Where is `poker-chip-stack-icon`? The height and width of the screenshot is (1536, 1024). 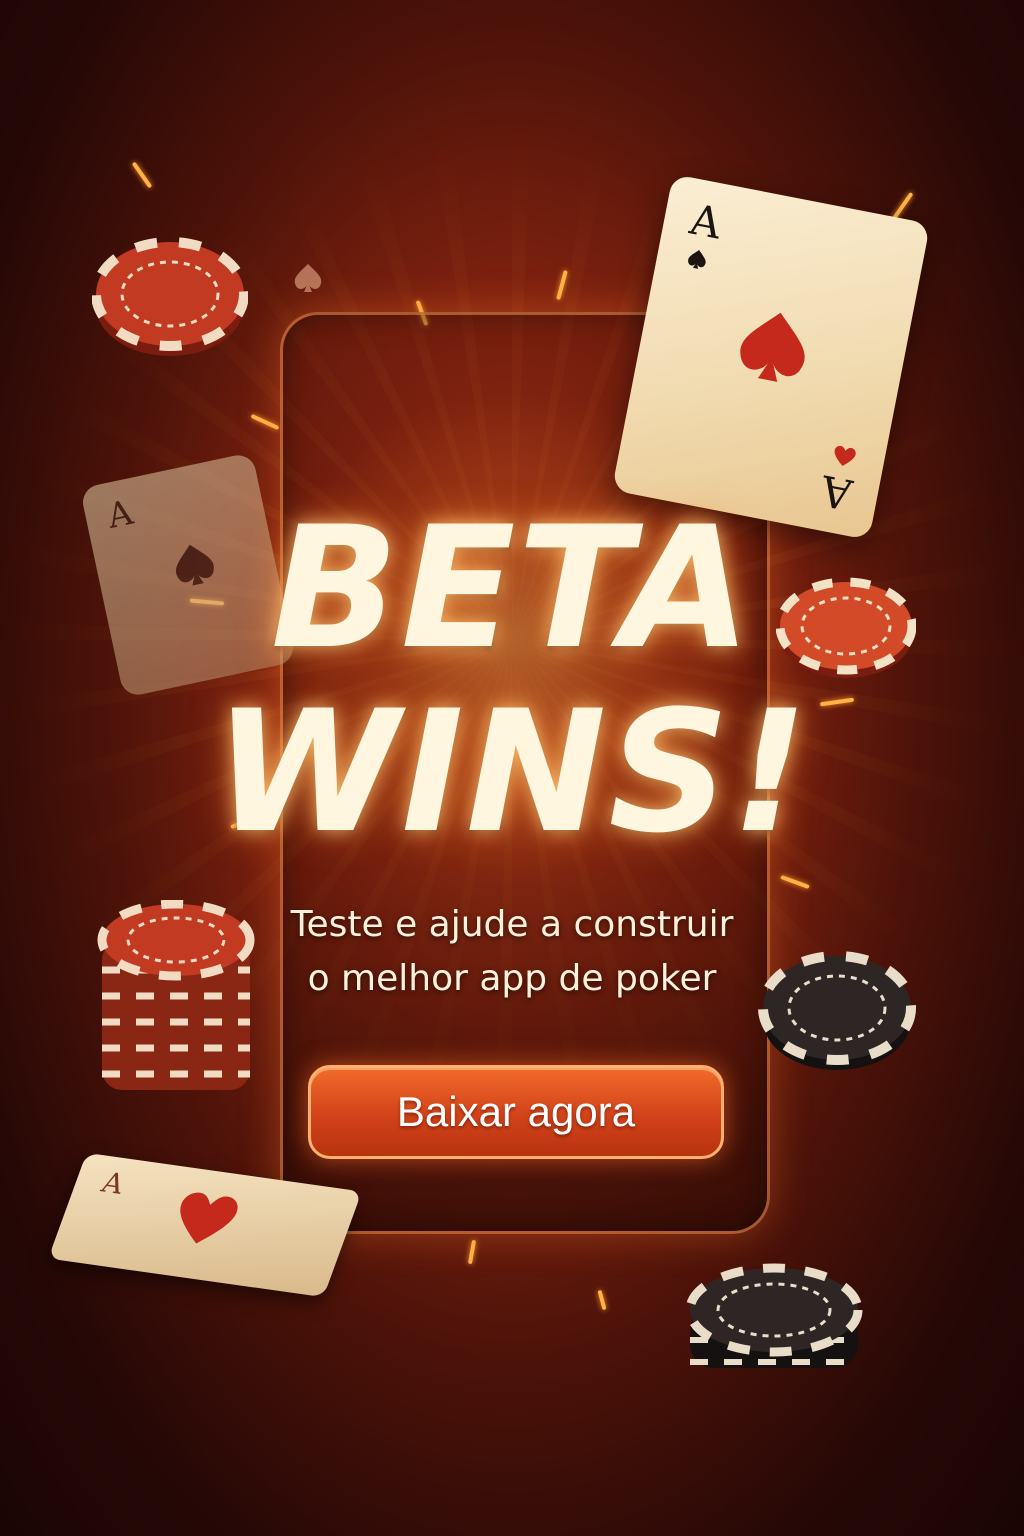
poker-chip-stack-icon is located at coordinates (774, 1315).